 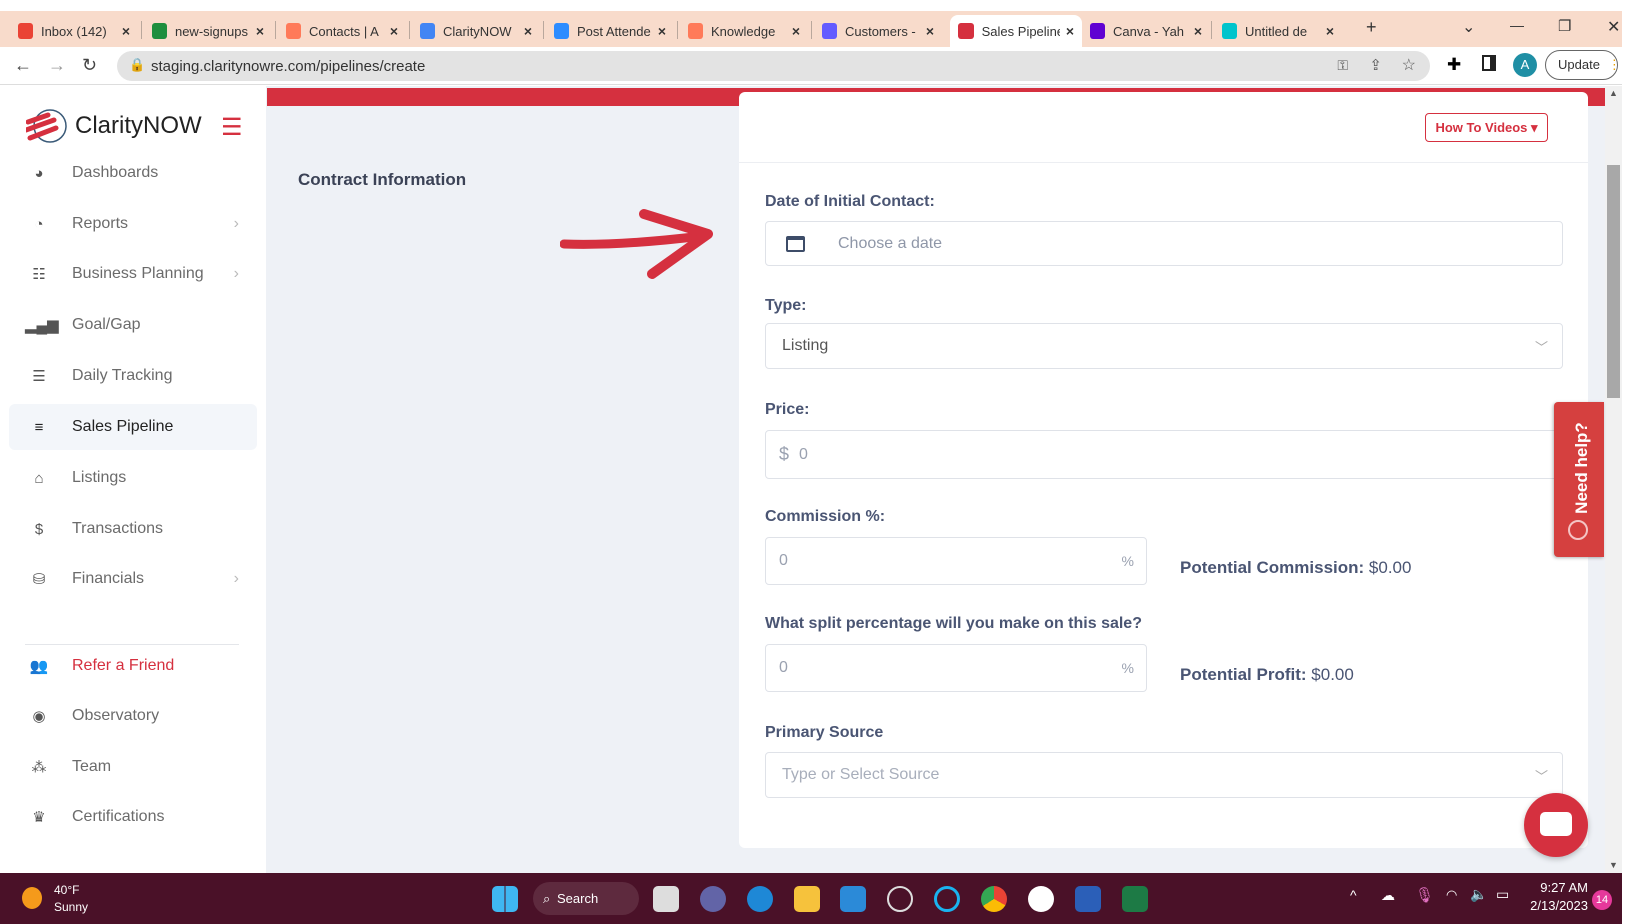 What do you see at coordinates (342, 31) in the screenshot?
I see `browser-tab: Contacts | A ×` at bounding box center [342, 31].